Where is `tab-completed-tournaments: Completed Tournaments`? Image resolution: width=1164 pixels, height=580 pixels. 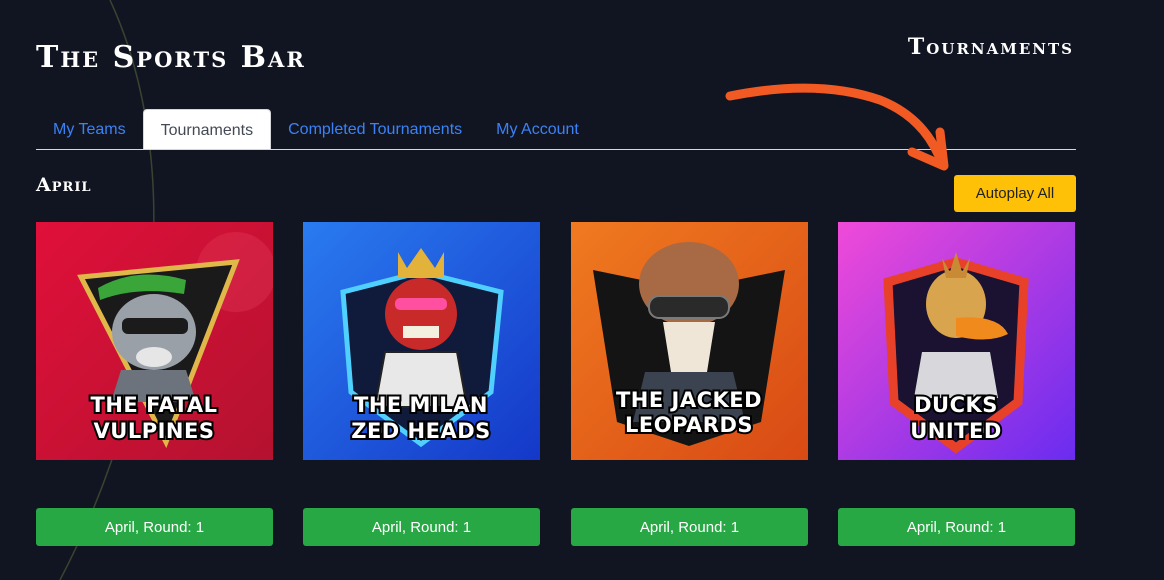 tab-completed-tournaments: Completed Tournaments is located at coordinates (375, 129).